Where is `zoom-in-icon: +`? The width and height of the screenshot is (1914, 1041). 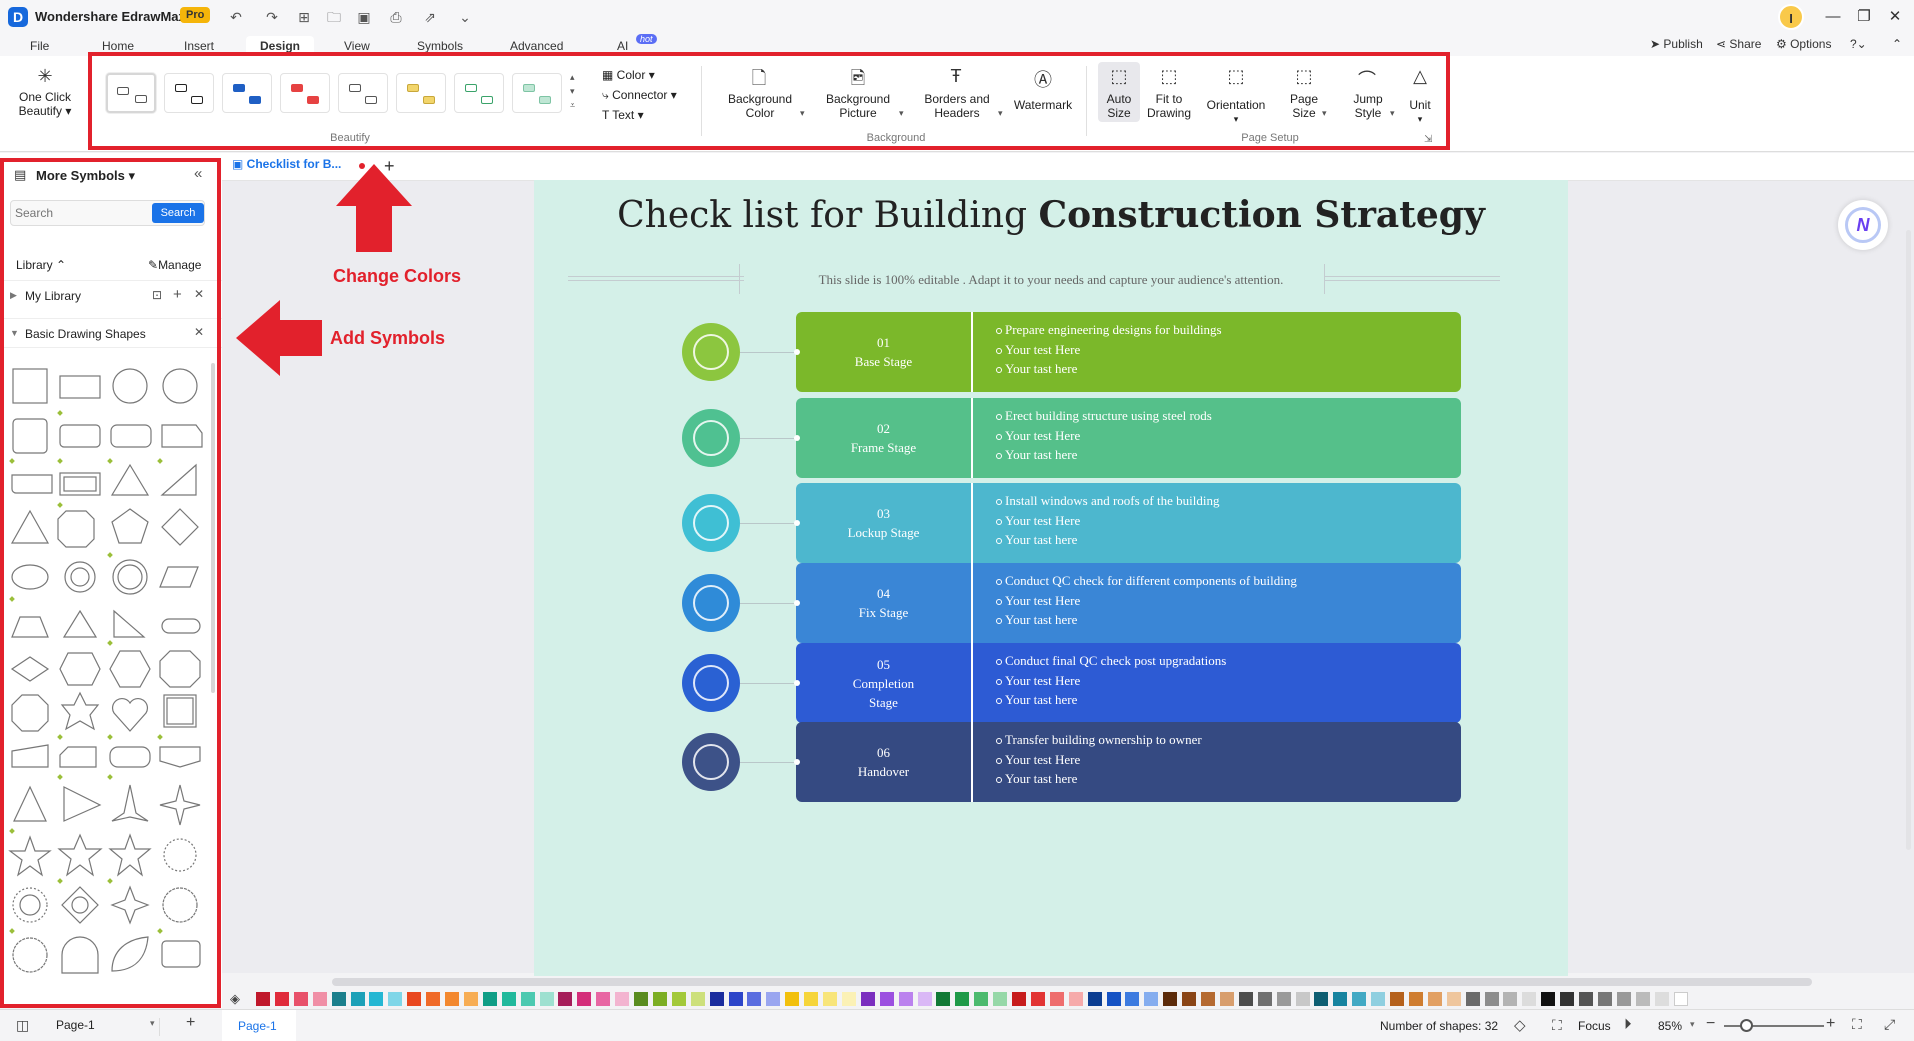 zoom-in-icon: + is located at coordinates (1830, 1024).